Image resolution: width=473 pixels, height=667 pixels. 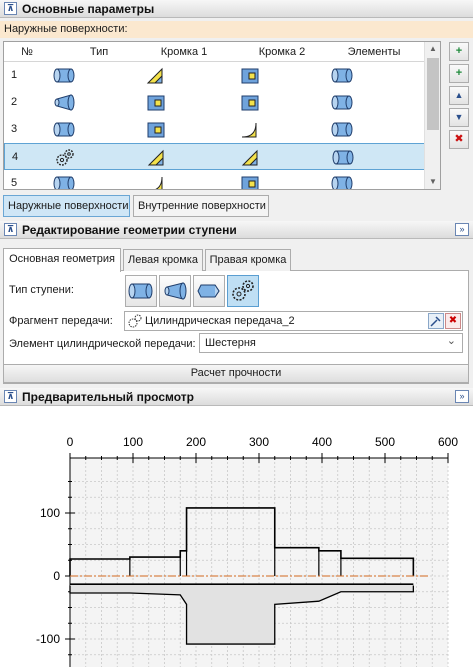 What do you see at coordinates (27, 52) in the screenshot?
I see `column-header-num: №` at bounding box center [27, 52].